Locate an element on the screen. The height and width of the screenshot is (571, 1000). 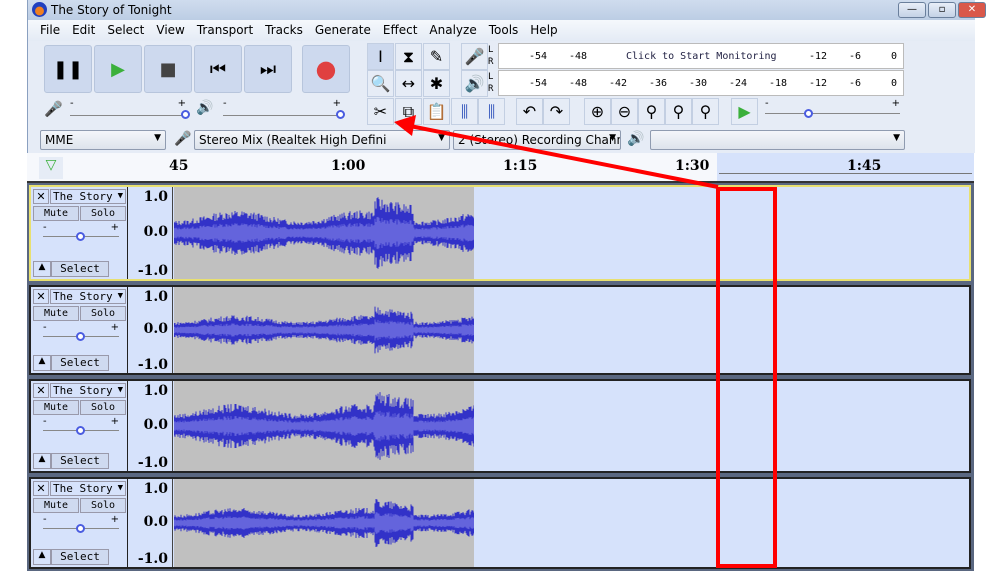
annotation-arrowhead is located at coordinates (405, 125).